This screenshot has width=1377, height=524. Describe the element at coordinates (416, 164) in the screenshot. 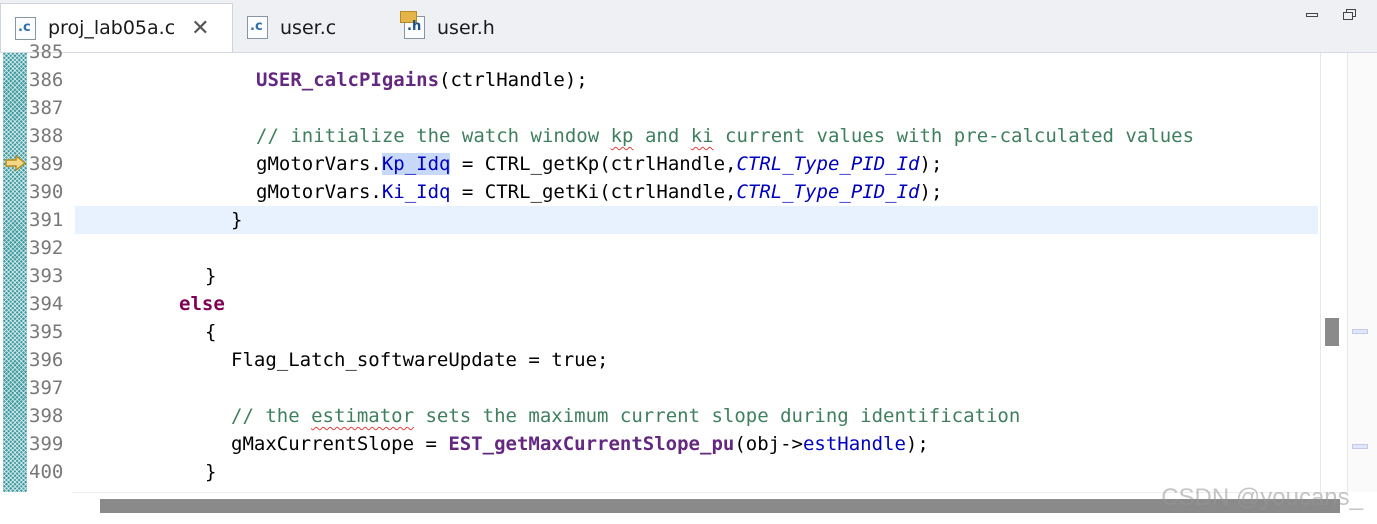

I see `selected-identifier: Kp_Idq` at that location.